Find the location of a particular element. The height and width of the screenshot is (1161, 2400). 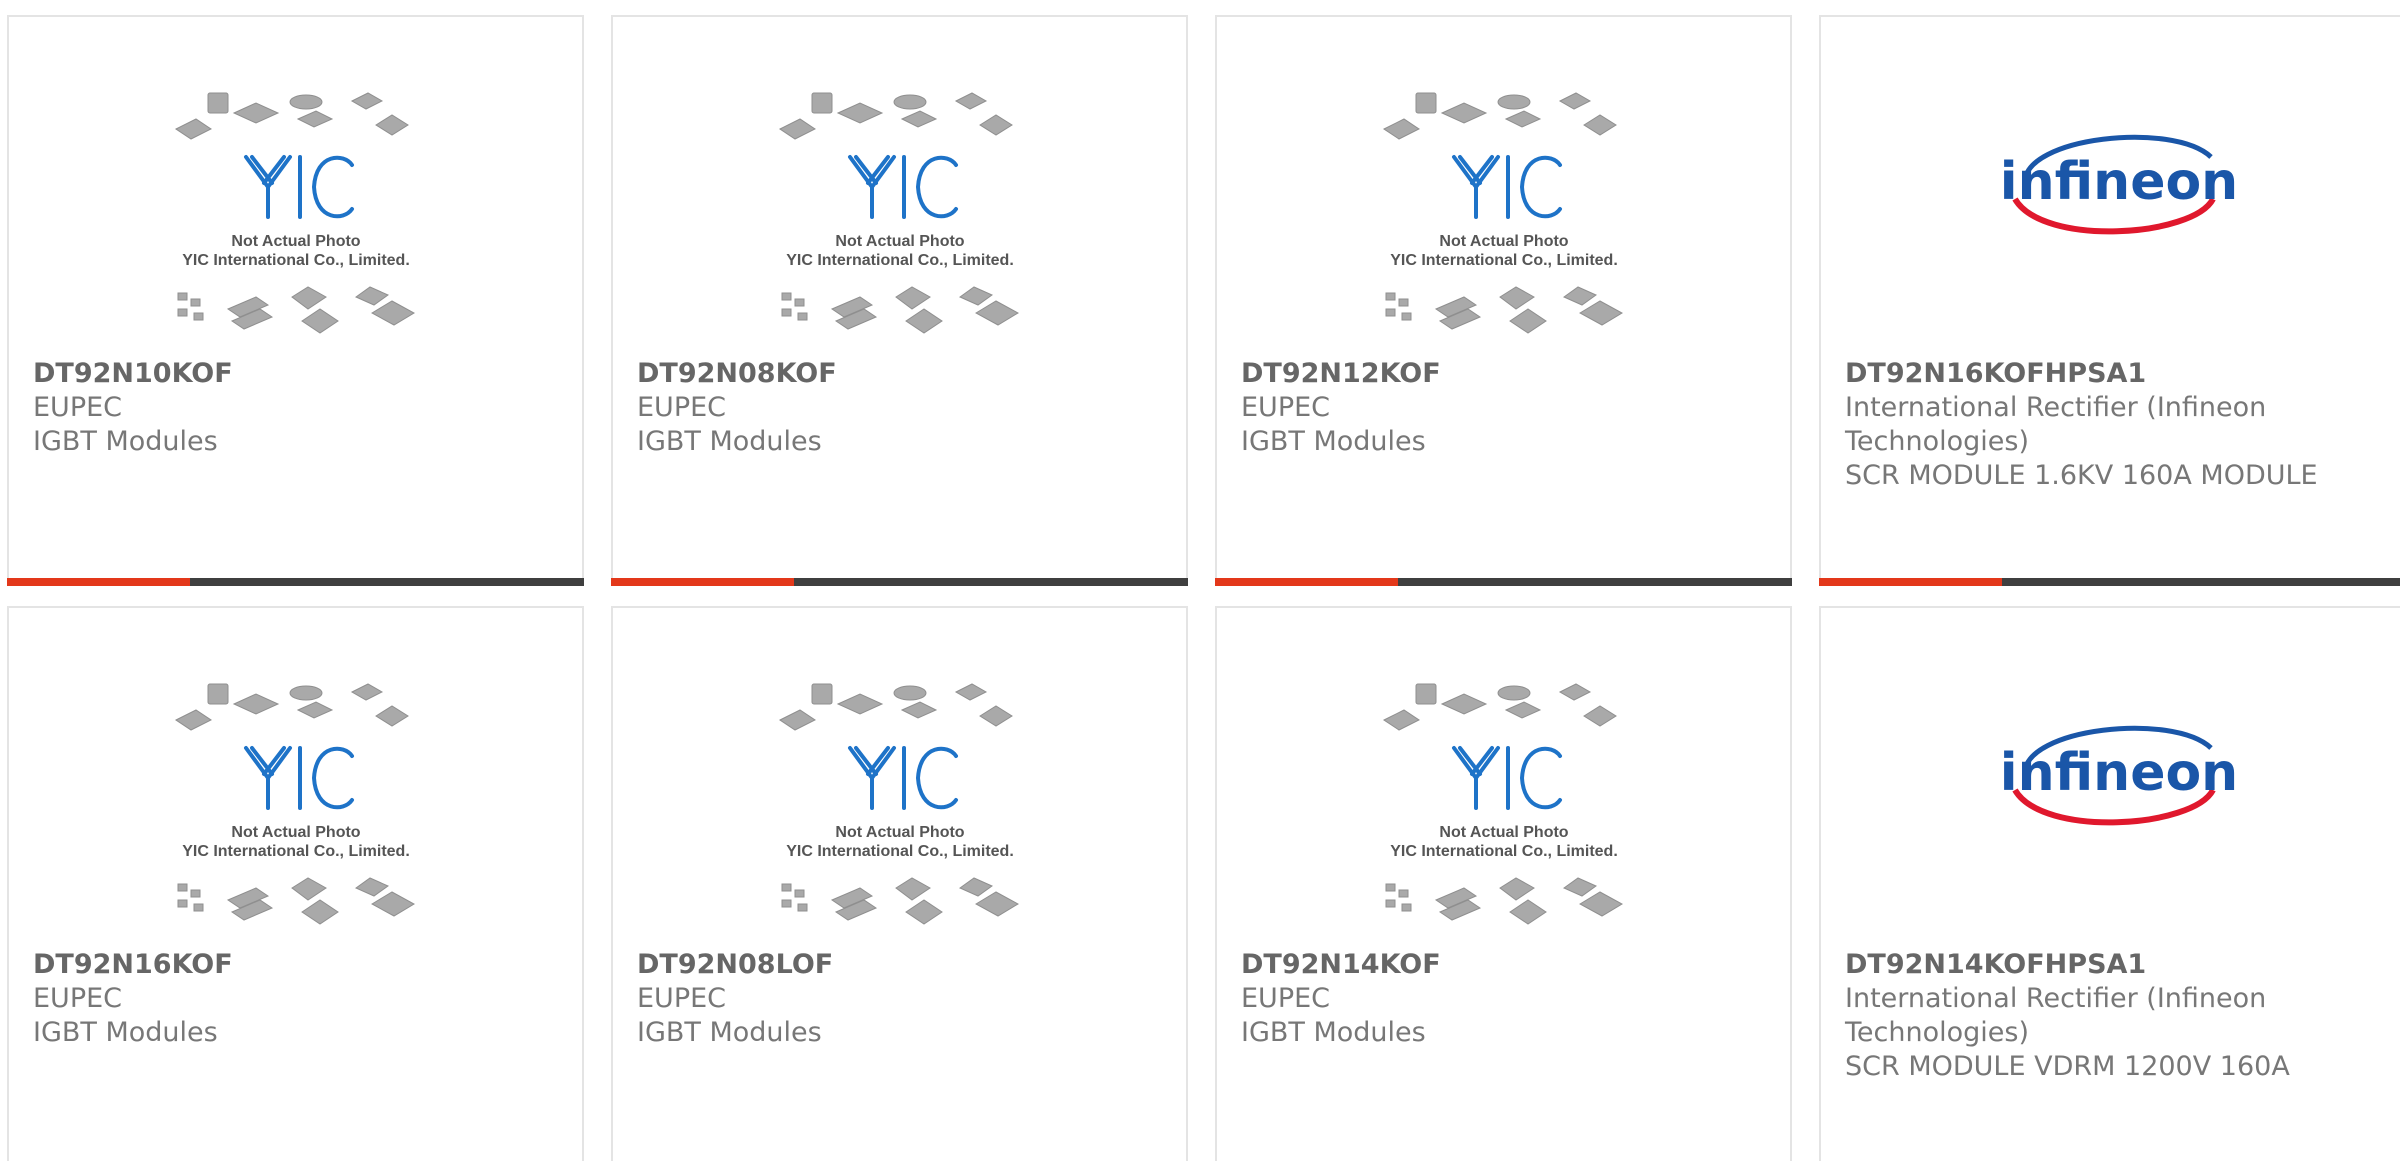

product-info: DT92N10KOF EUPEC IGBT Modules is located at coordinates (292, 408).